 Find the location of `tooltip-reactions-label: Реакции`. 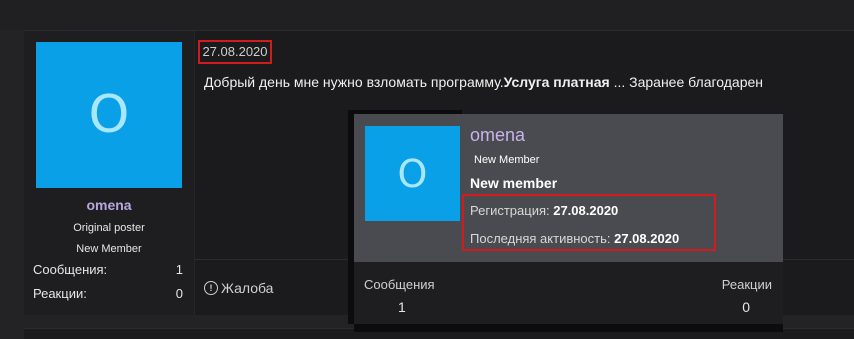

tooltip-reactions-label: Реакции is located at coordinates (746, 284).